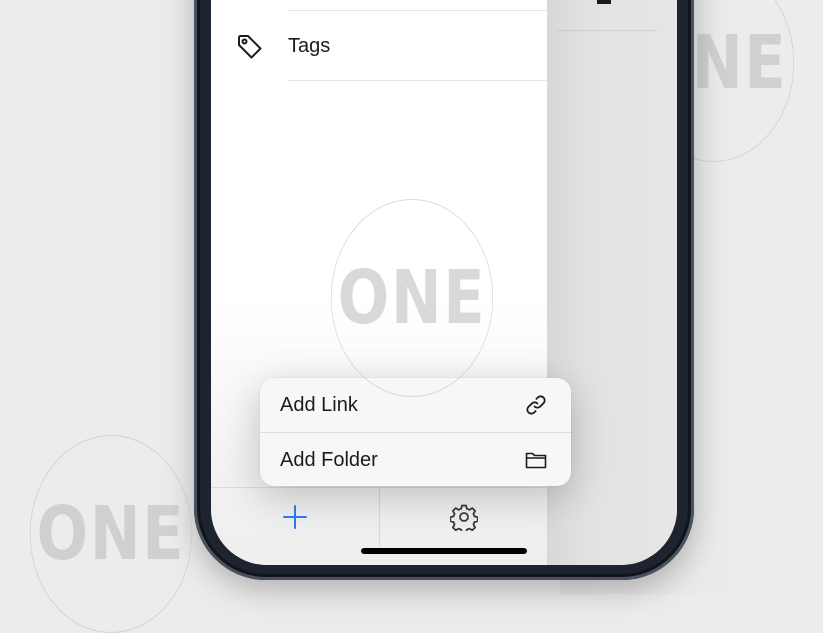 Image resolution: width=823 pixels, height=633 pixels. I want to click on detail-divider, so click(607, 15).